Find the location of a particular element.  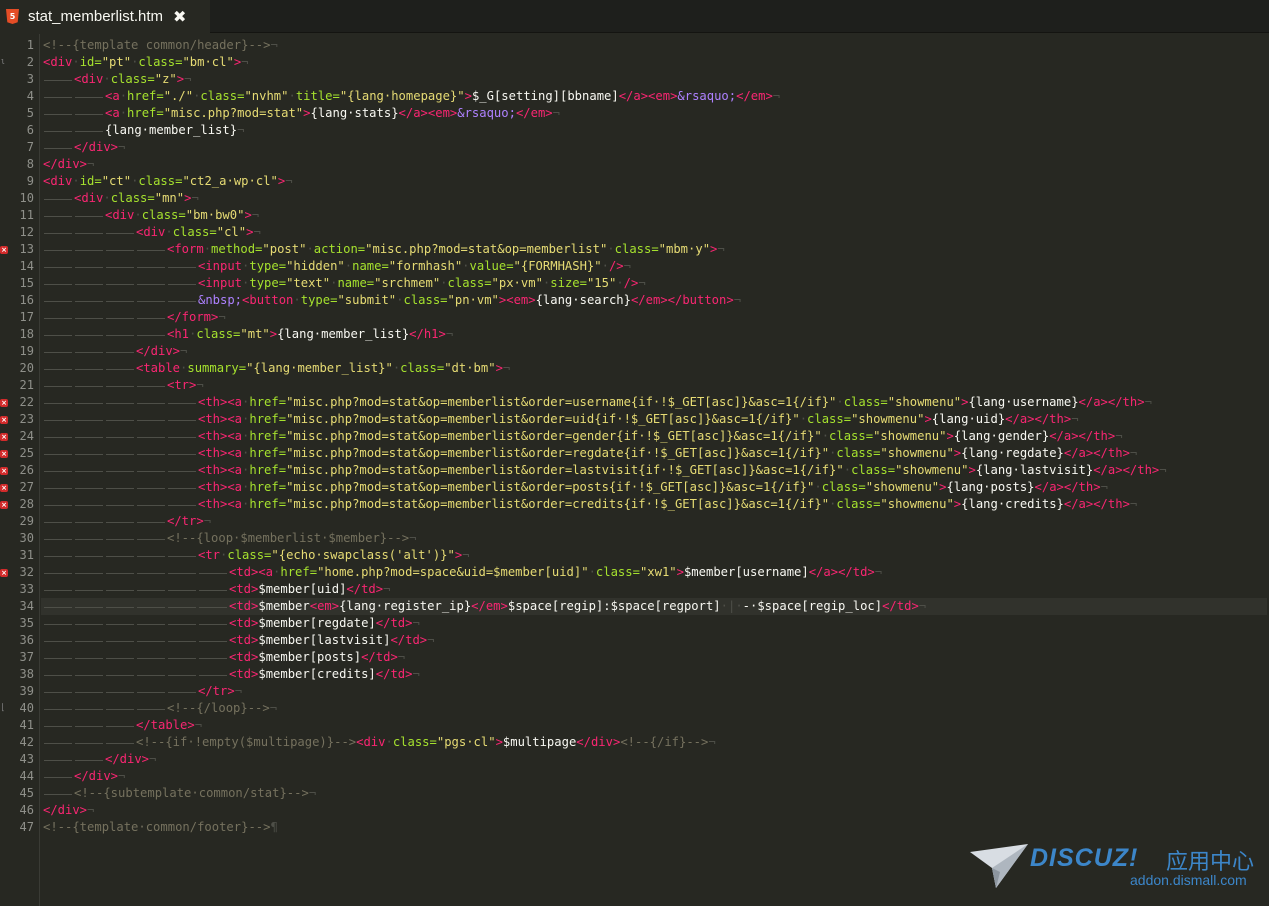

code-token: </div> is located at coordinates (158, 351).